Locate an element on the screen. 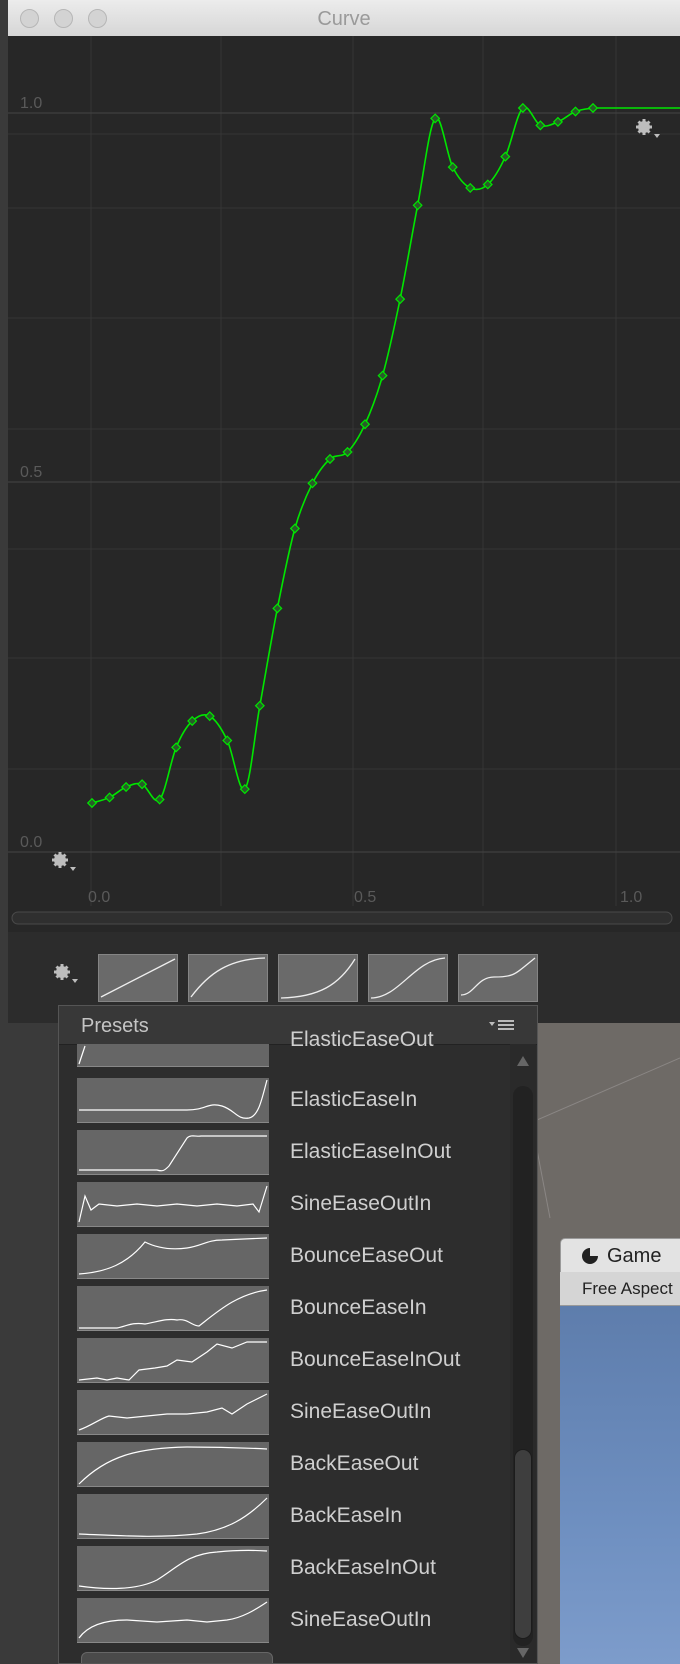  preset-label: ElasticEaseOut is located at coordinates (362, 1039).